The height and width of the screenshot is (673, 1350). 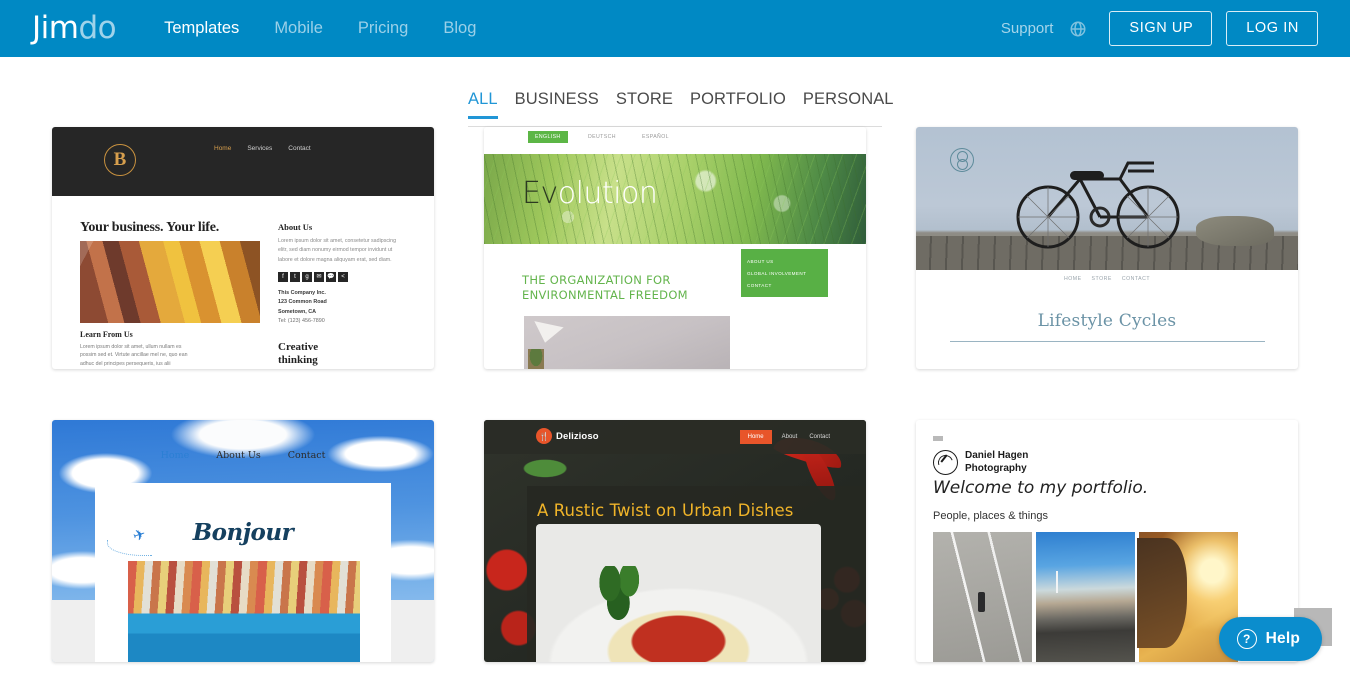 What do you see at coordinates (483, 104) in the screenshot?
I see `tab-all: ALL` at bounding box center [483, 104].